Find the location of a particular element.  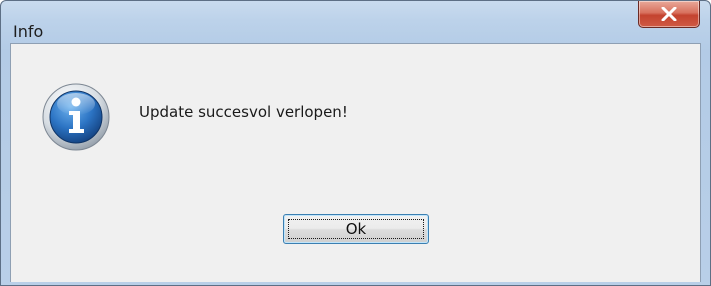

window-title: Info is located at coordinates (28, 31).